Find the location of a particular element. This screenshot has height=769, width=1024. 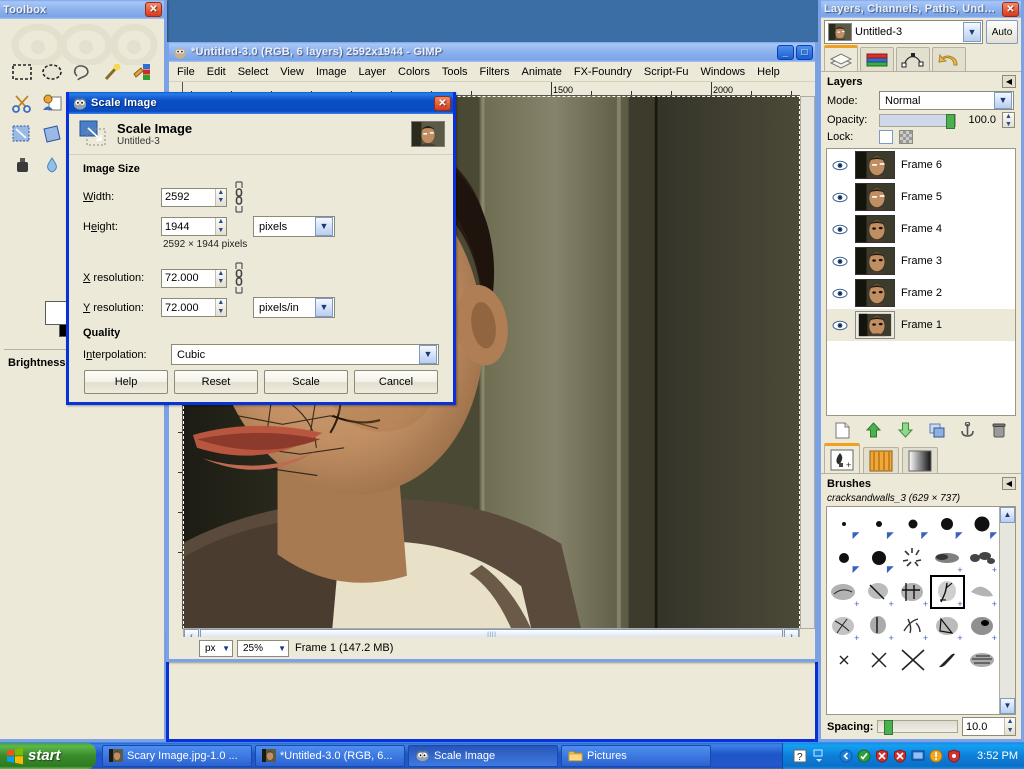

layer-row-frame-3: Frame 3 is located at coordinates (921, 261).